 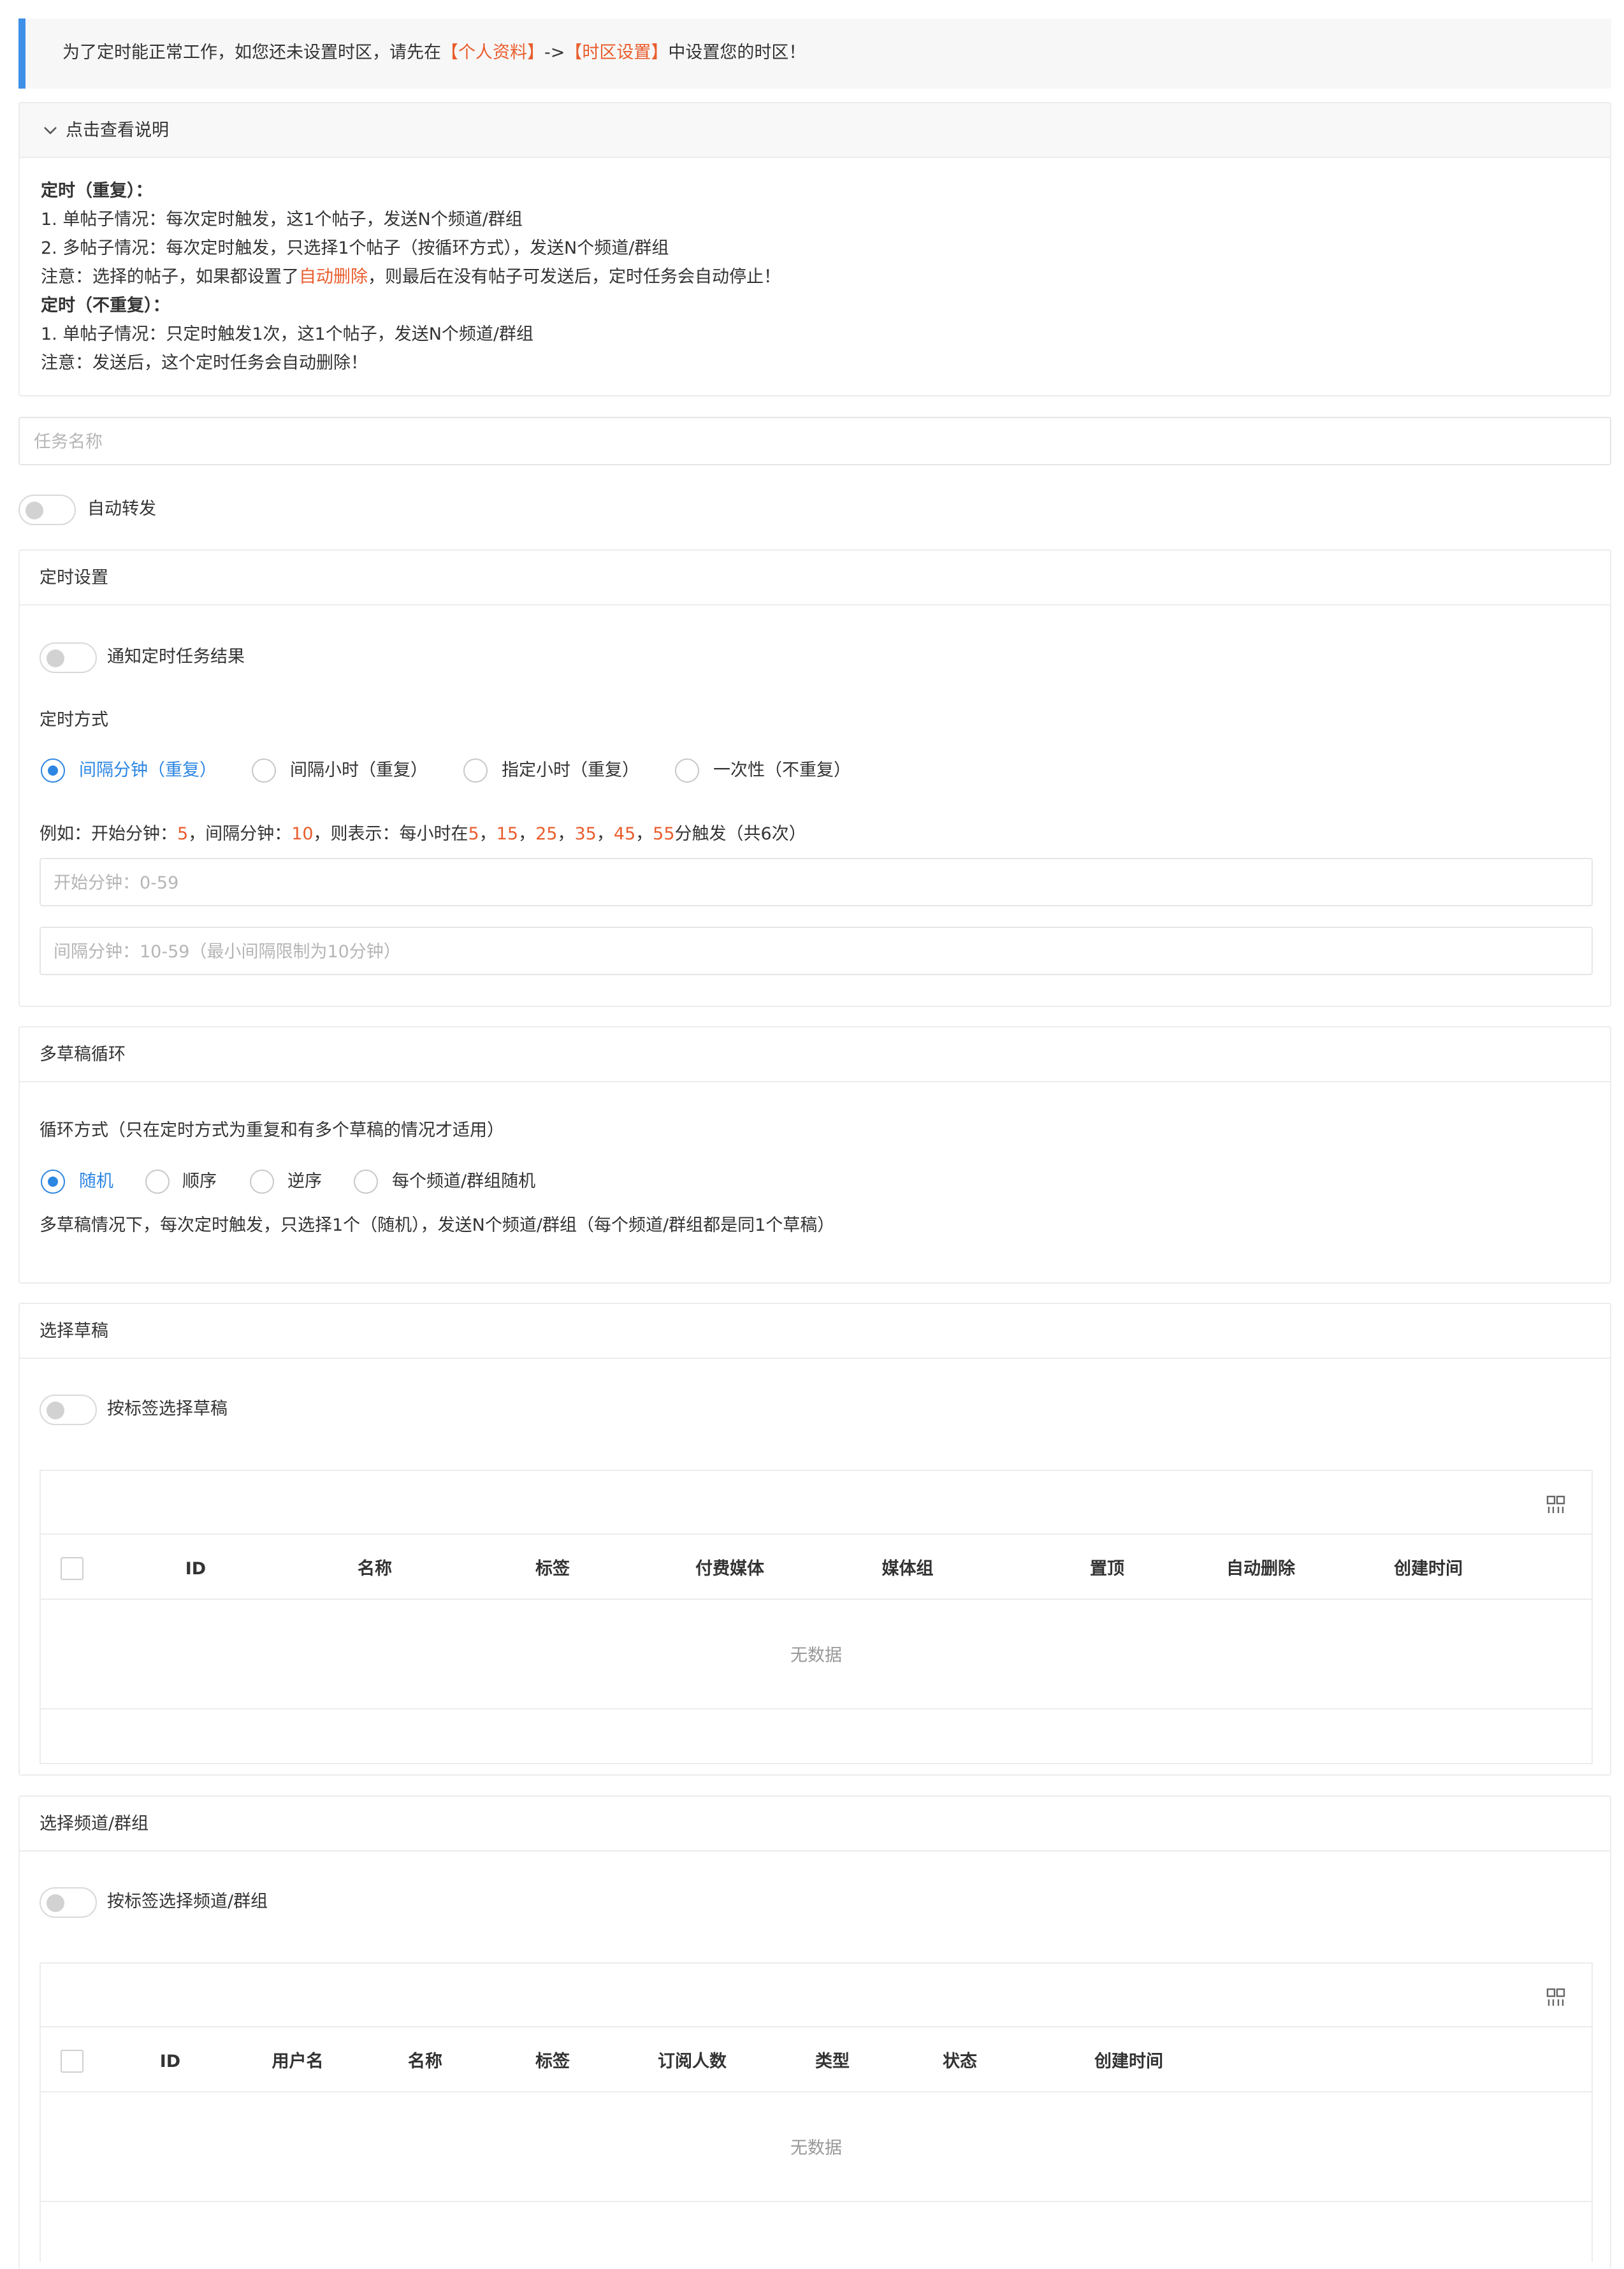 What do you see at coordinates (196, 1569) in the screenshot?
I see `col-header-label: ID` at bounding box center [196, 1569].